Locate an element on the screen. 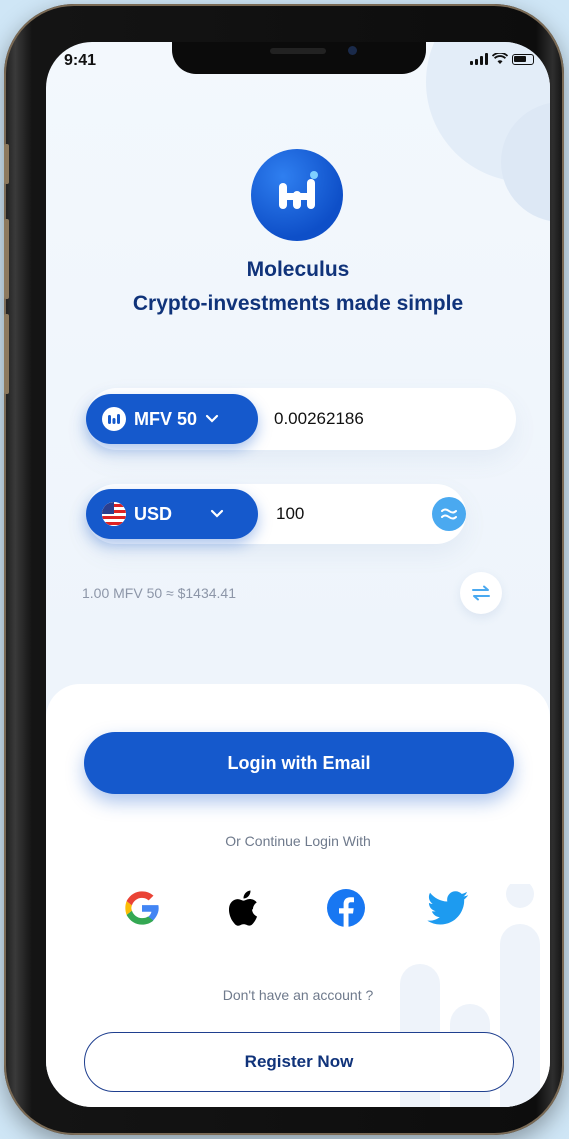 This screenshot has width=569, height=1139. fiat-currency-select: USD is located at coordinates (172, 514).